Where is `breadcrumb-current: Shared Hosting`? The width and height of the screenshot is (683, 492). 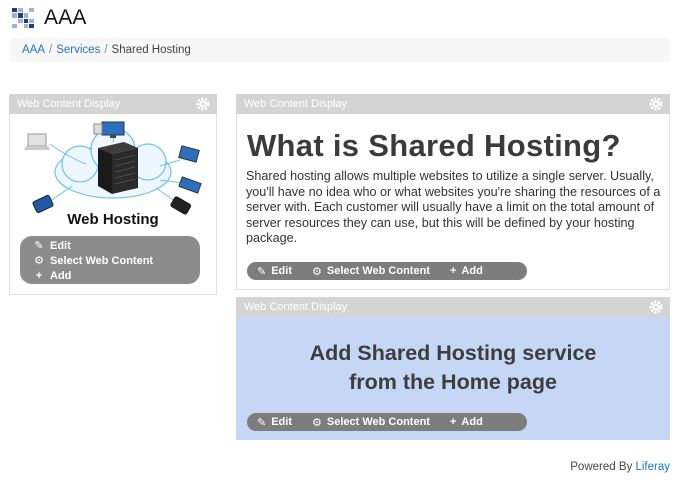
breadcrumb-current: Shared Hosting is located at coordinates (151, 50).